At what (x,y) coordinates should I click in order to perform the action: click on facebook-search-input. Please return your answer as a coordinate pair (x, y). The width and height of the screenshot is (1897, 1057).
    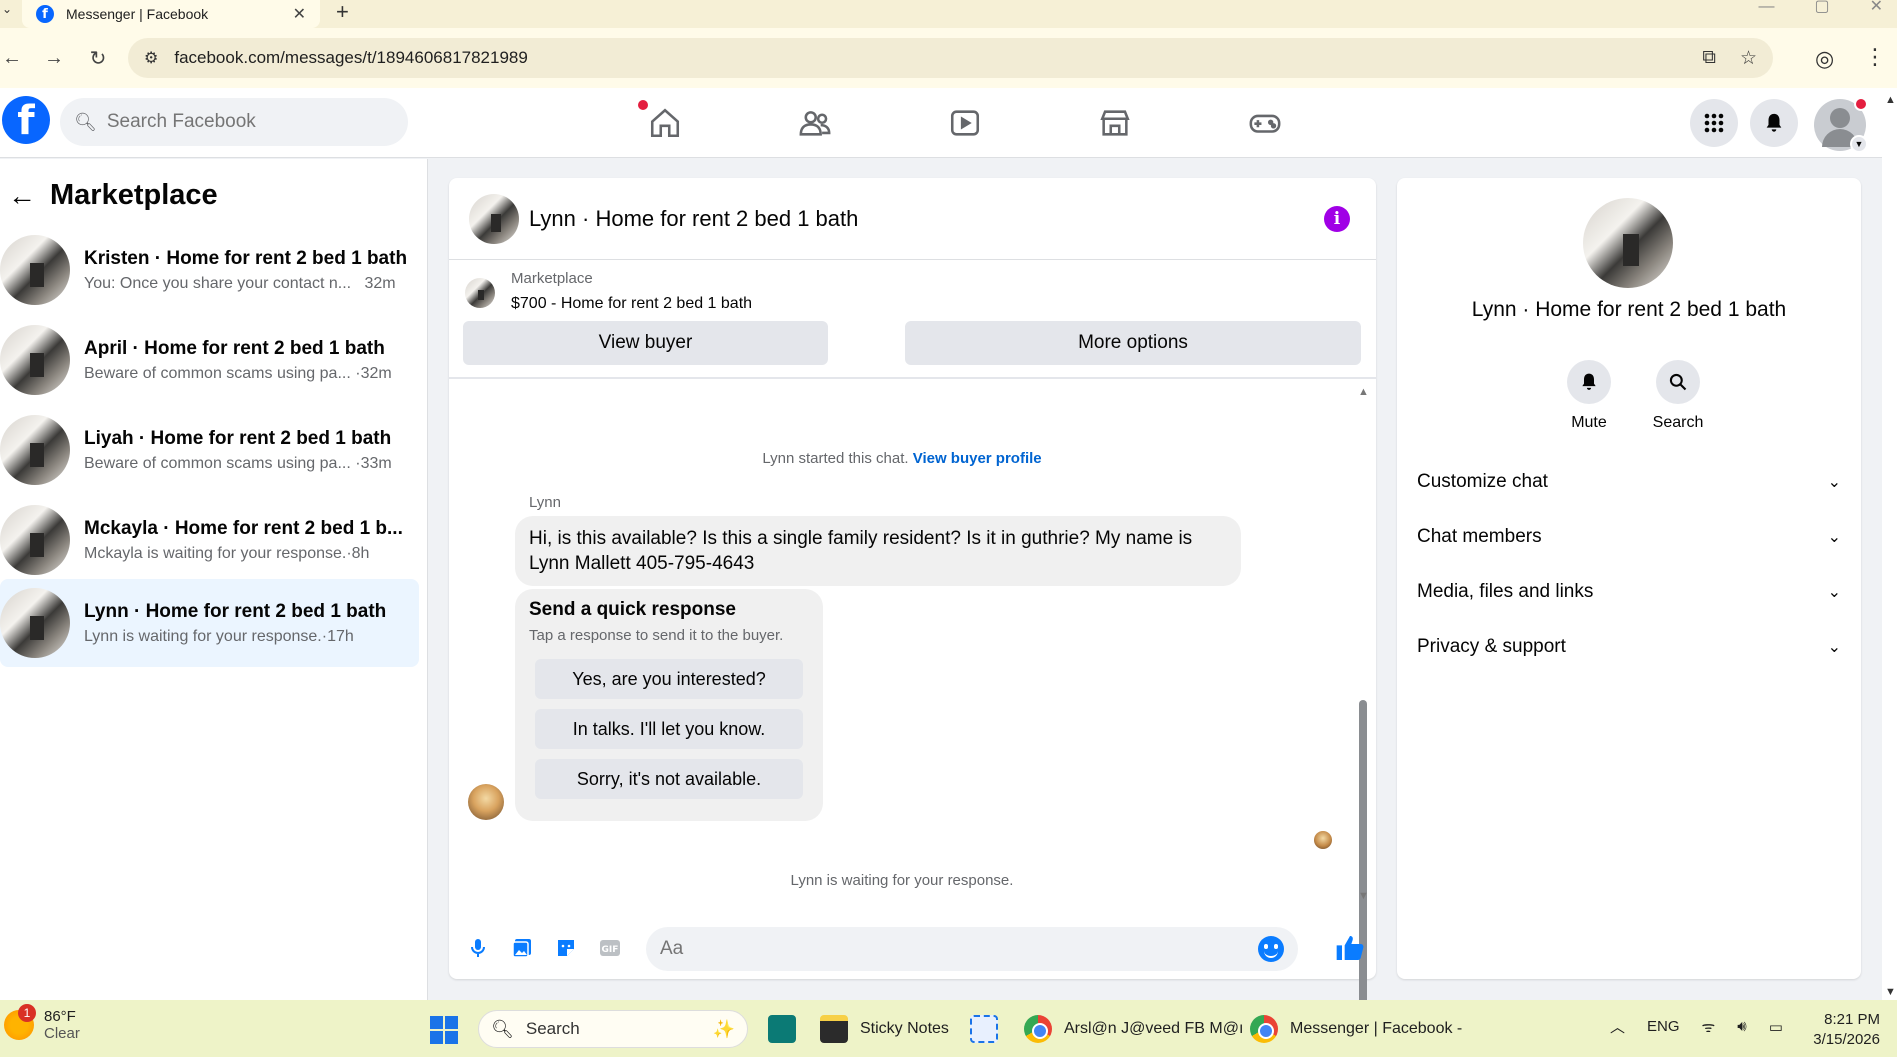
    Looking at the image, I should click on (246, 122).